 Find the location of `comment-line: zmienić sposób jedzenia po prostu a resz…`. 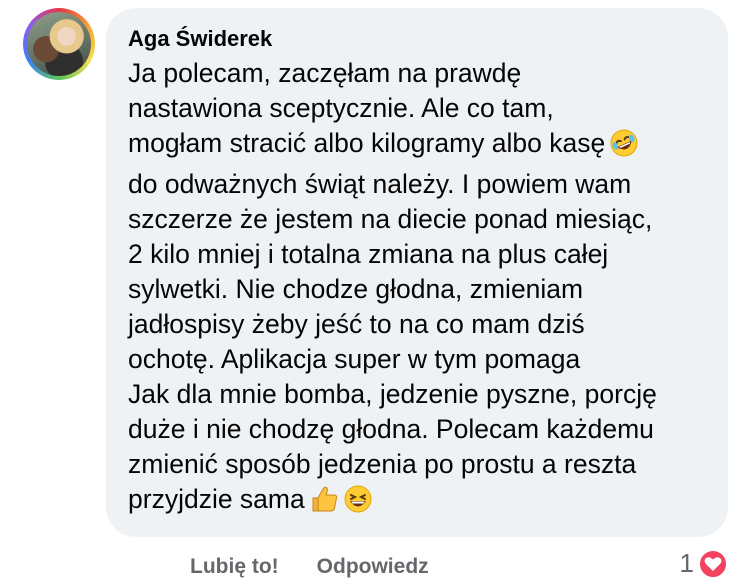

comment-line: zmienić sposób jedzenia po prostu a resz… is located at coordinates (382, 464).